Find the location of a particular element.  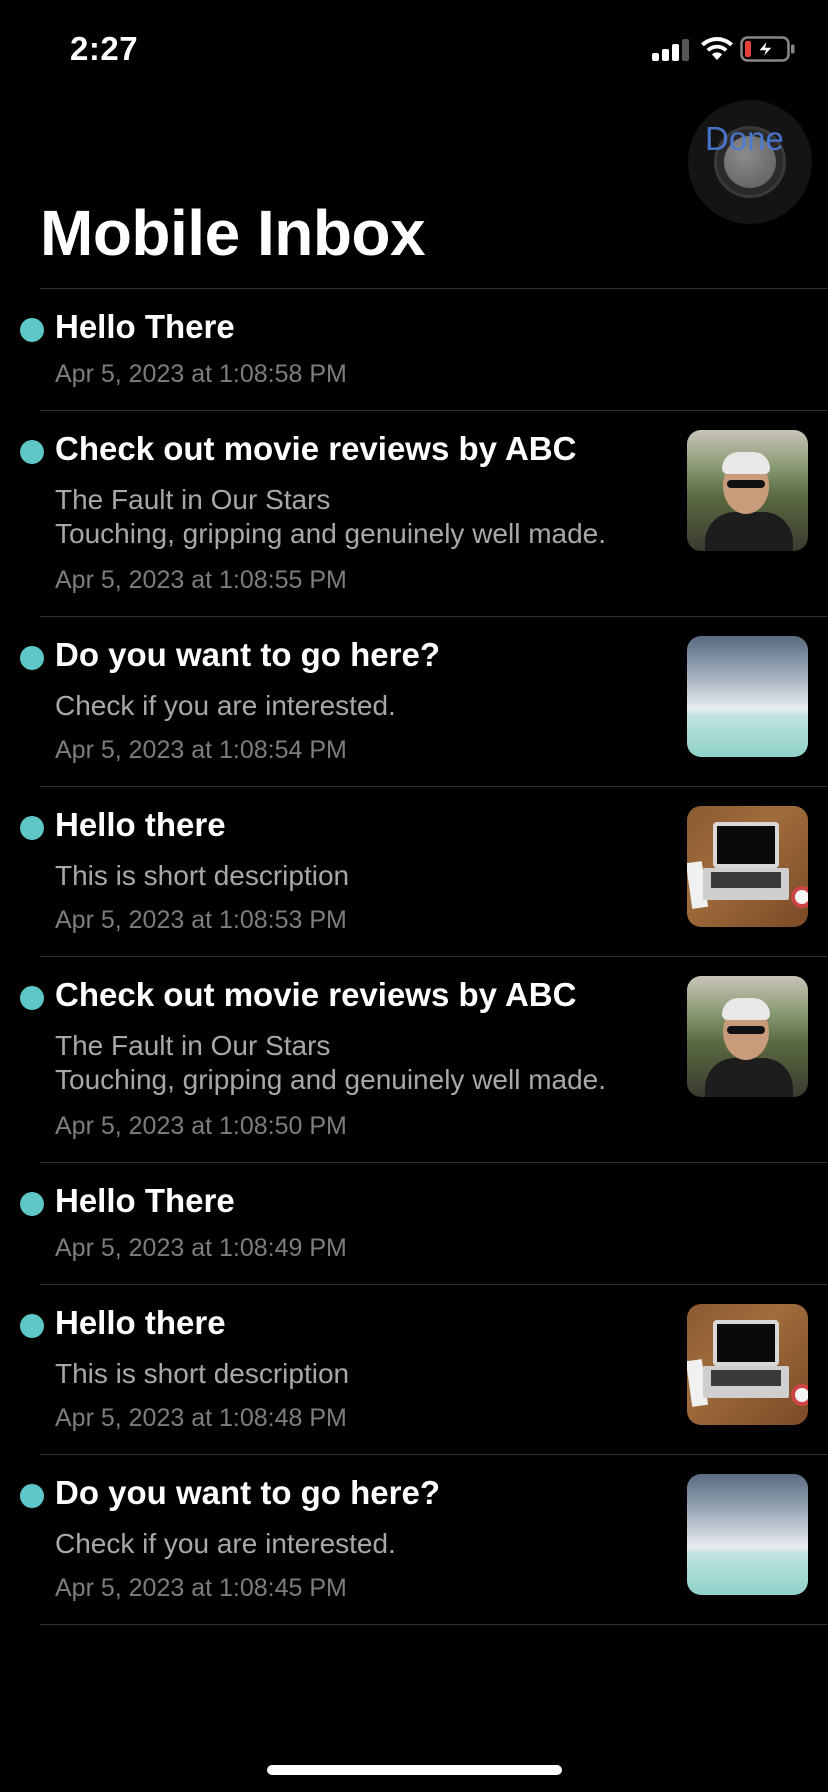

assistive-touch-button is located at coordinates (750, 162).